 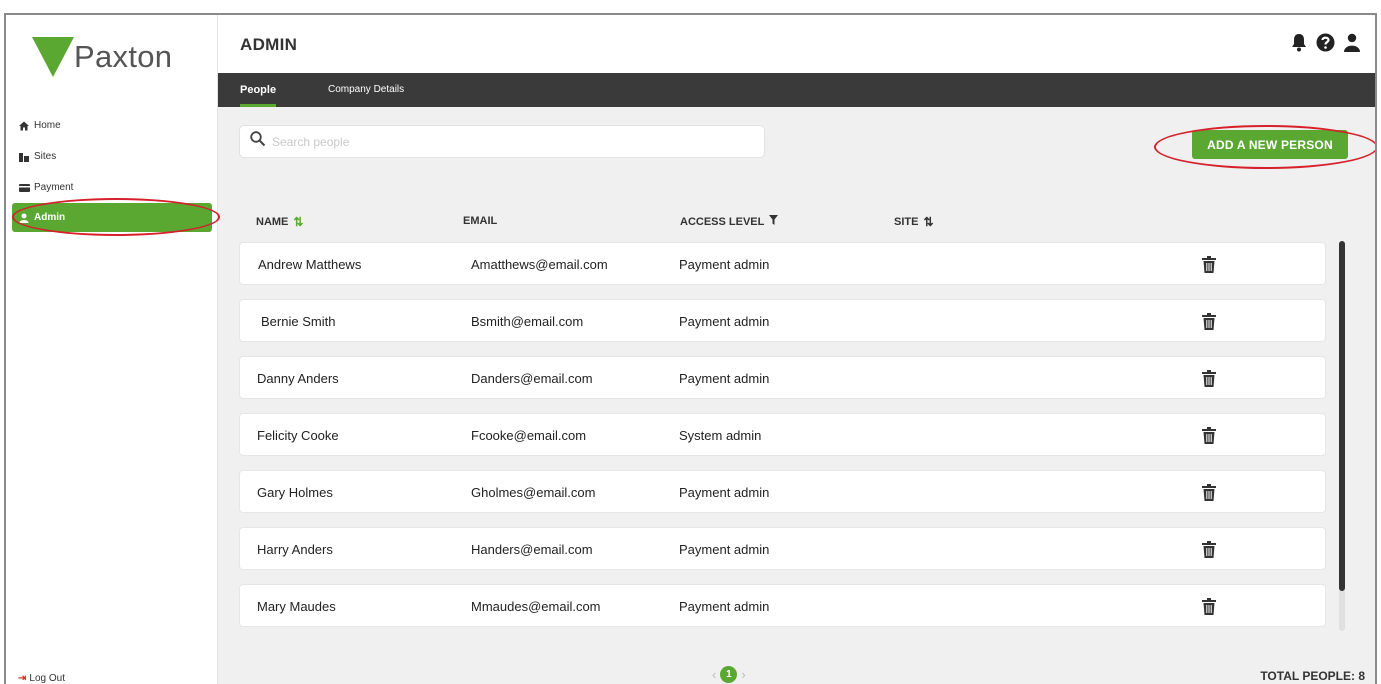 What do you see at coordinates (1352, 42) in the screenshot?
I see `user-icon` at bounding box center [1352, 42].